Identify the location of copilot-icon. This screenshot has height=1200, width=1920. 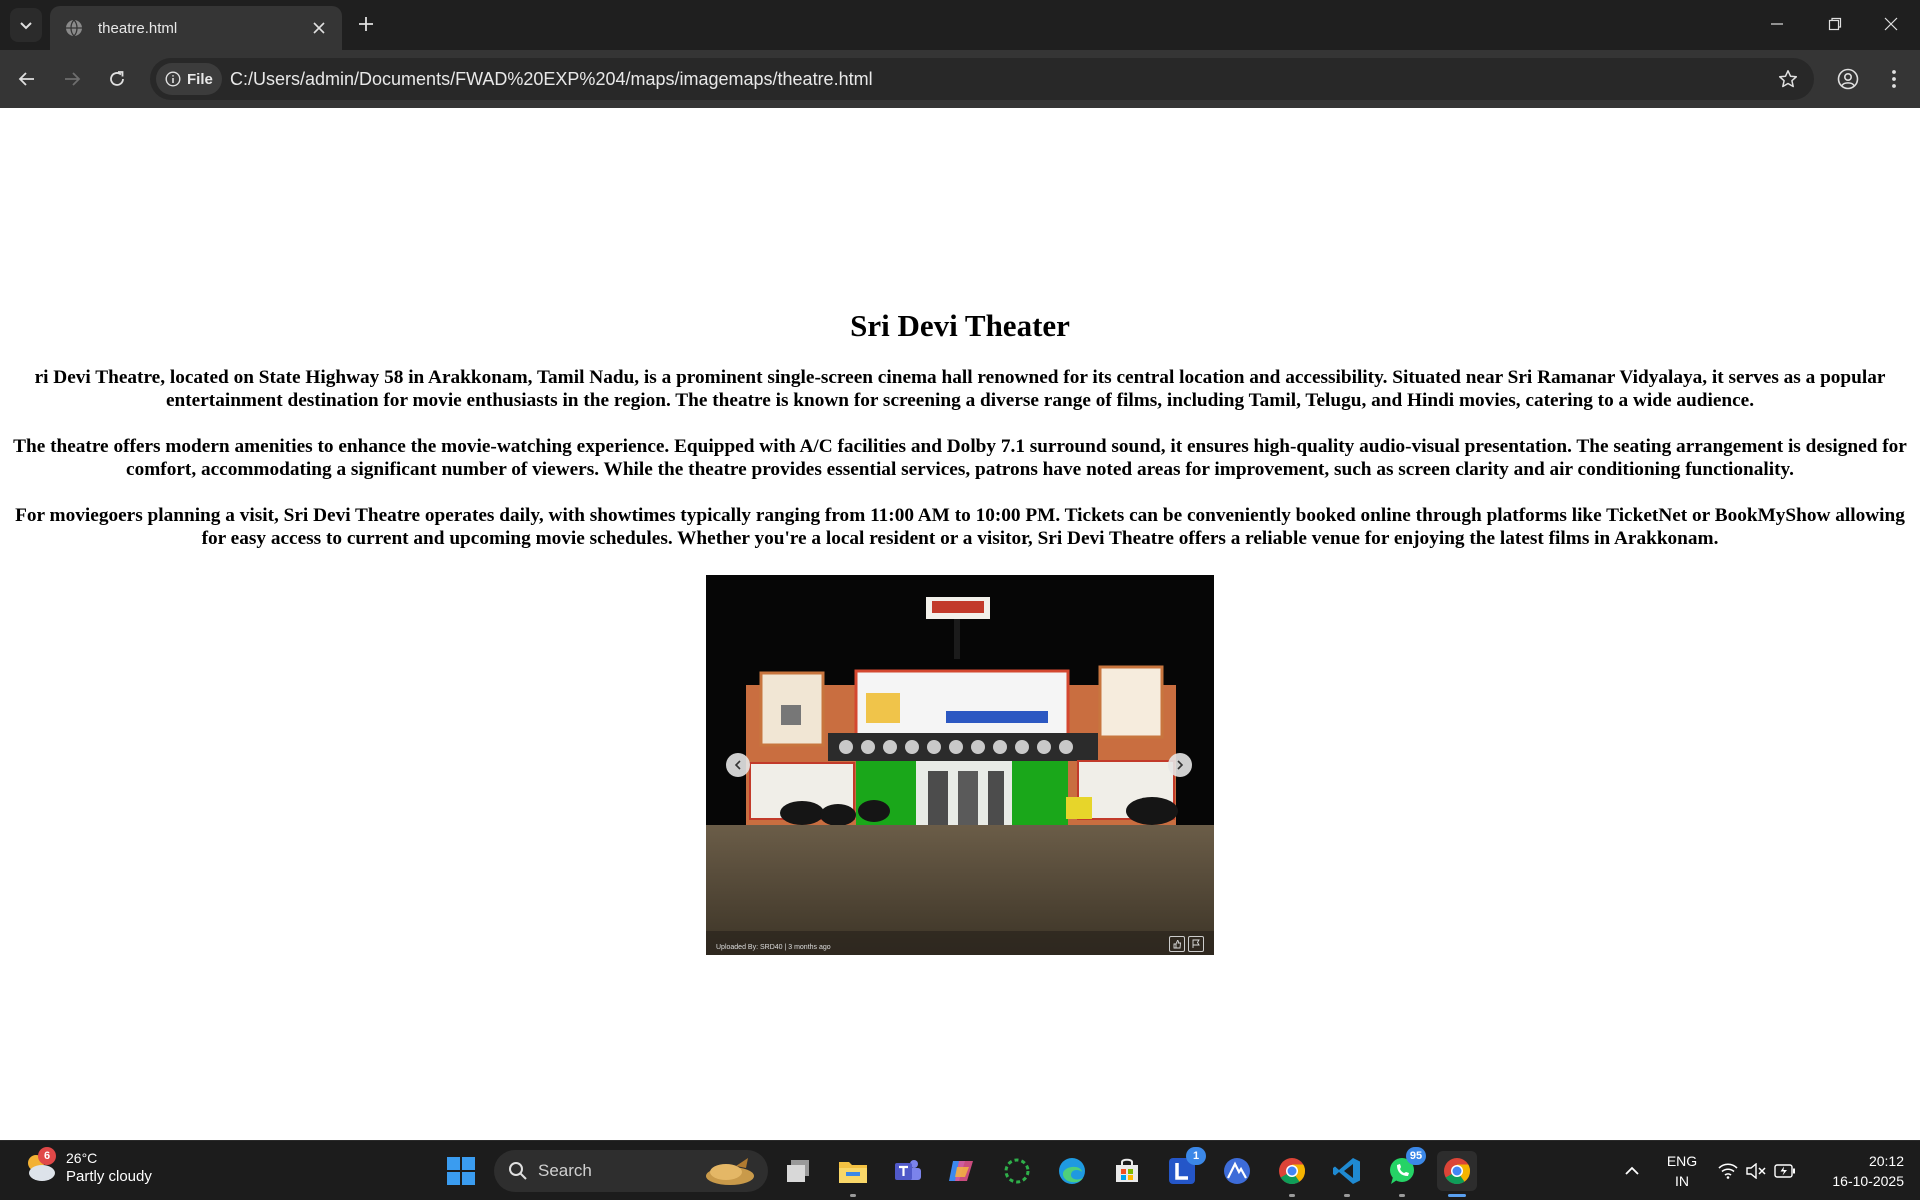
(961, 1171).